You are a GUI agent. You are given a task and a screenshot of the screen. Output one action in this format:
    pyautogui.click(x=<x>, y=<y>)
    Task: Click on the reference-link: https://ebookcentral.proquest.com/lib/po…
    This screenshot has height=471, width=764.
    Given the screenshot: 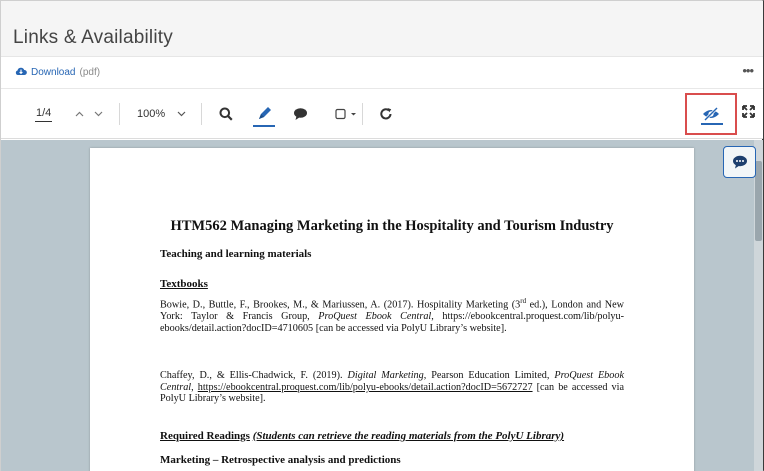 What is the action you would take?
    pyautogui.click(x=365, y=387)
    